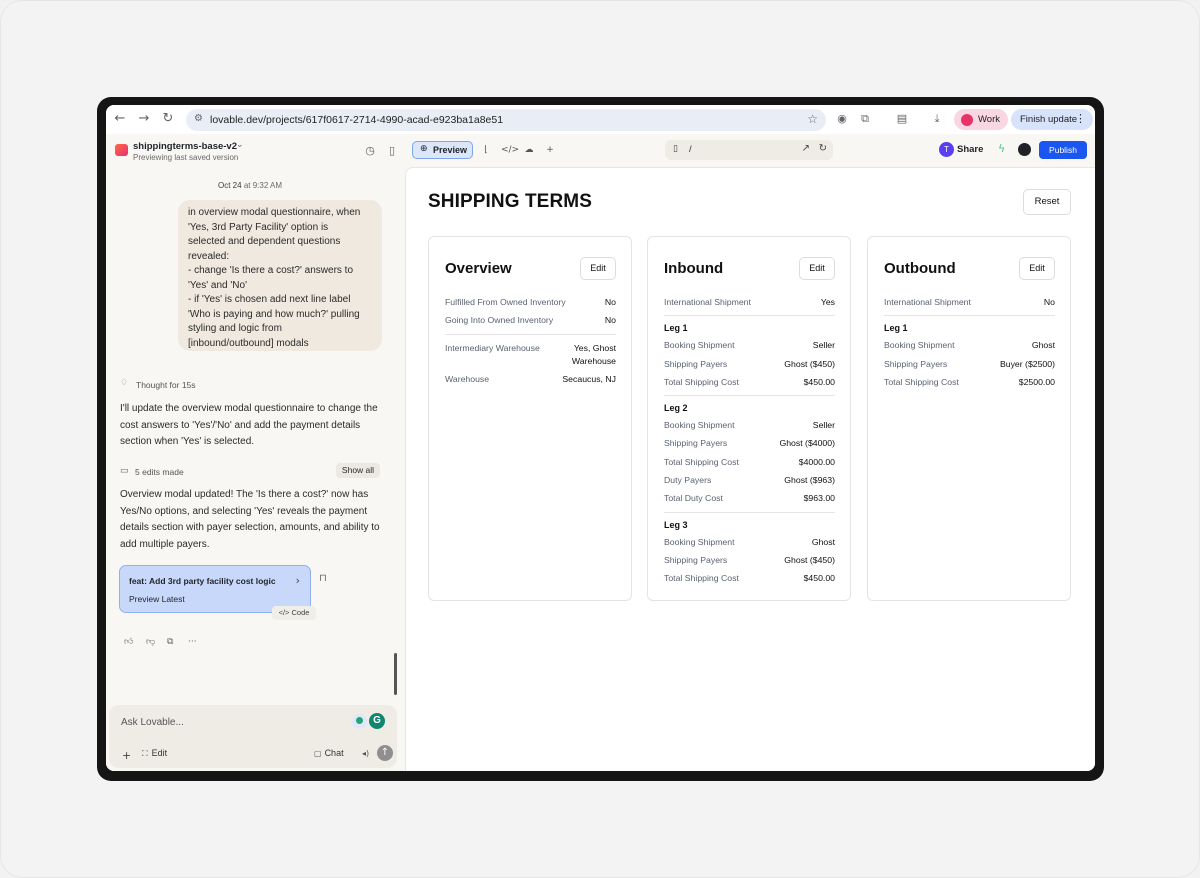 This screenshot has height=878, width=1200. I want to click on finish-update-button: Finish update ⋮, so click(1052, 119).